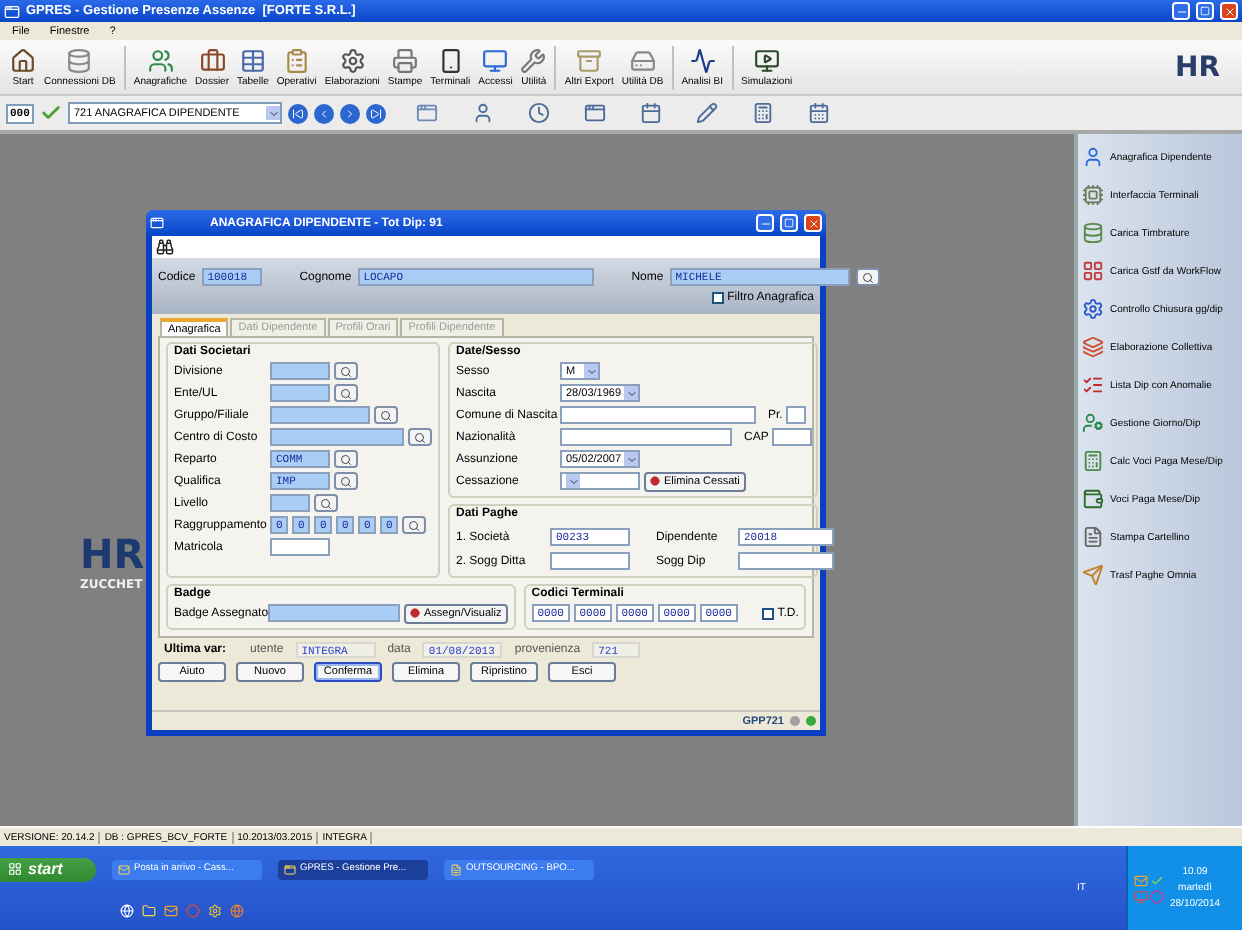 The image size is (1242, 930). Describe the element at coordinates (149, 911) in the screenshot. I see `folder-icon` at that location.